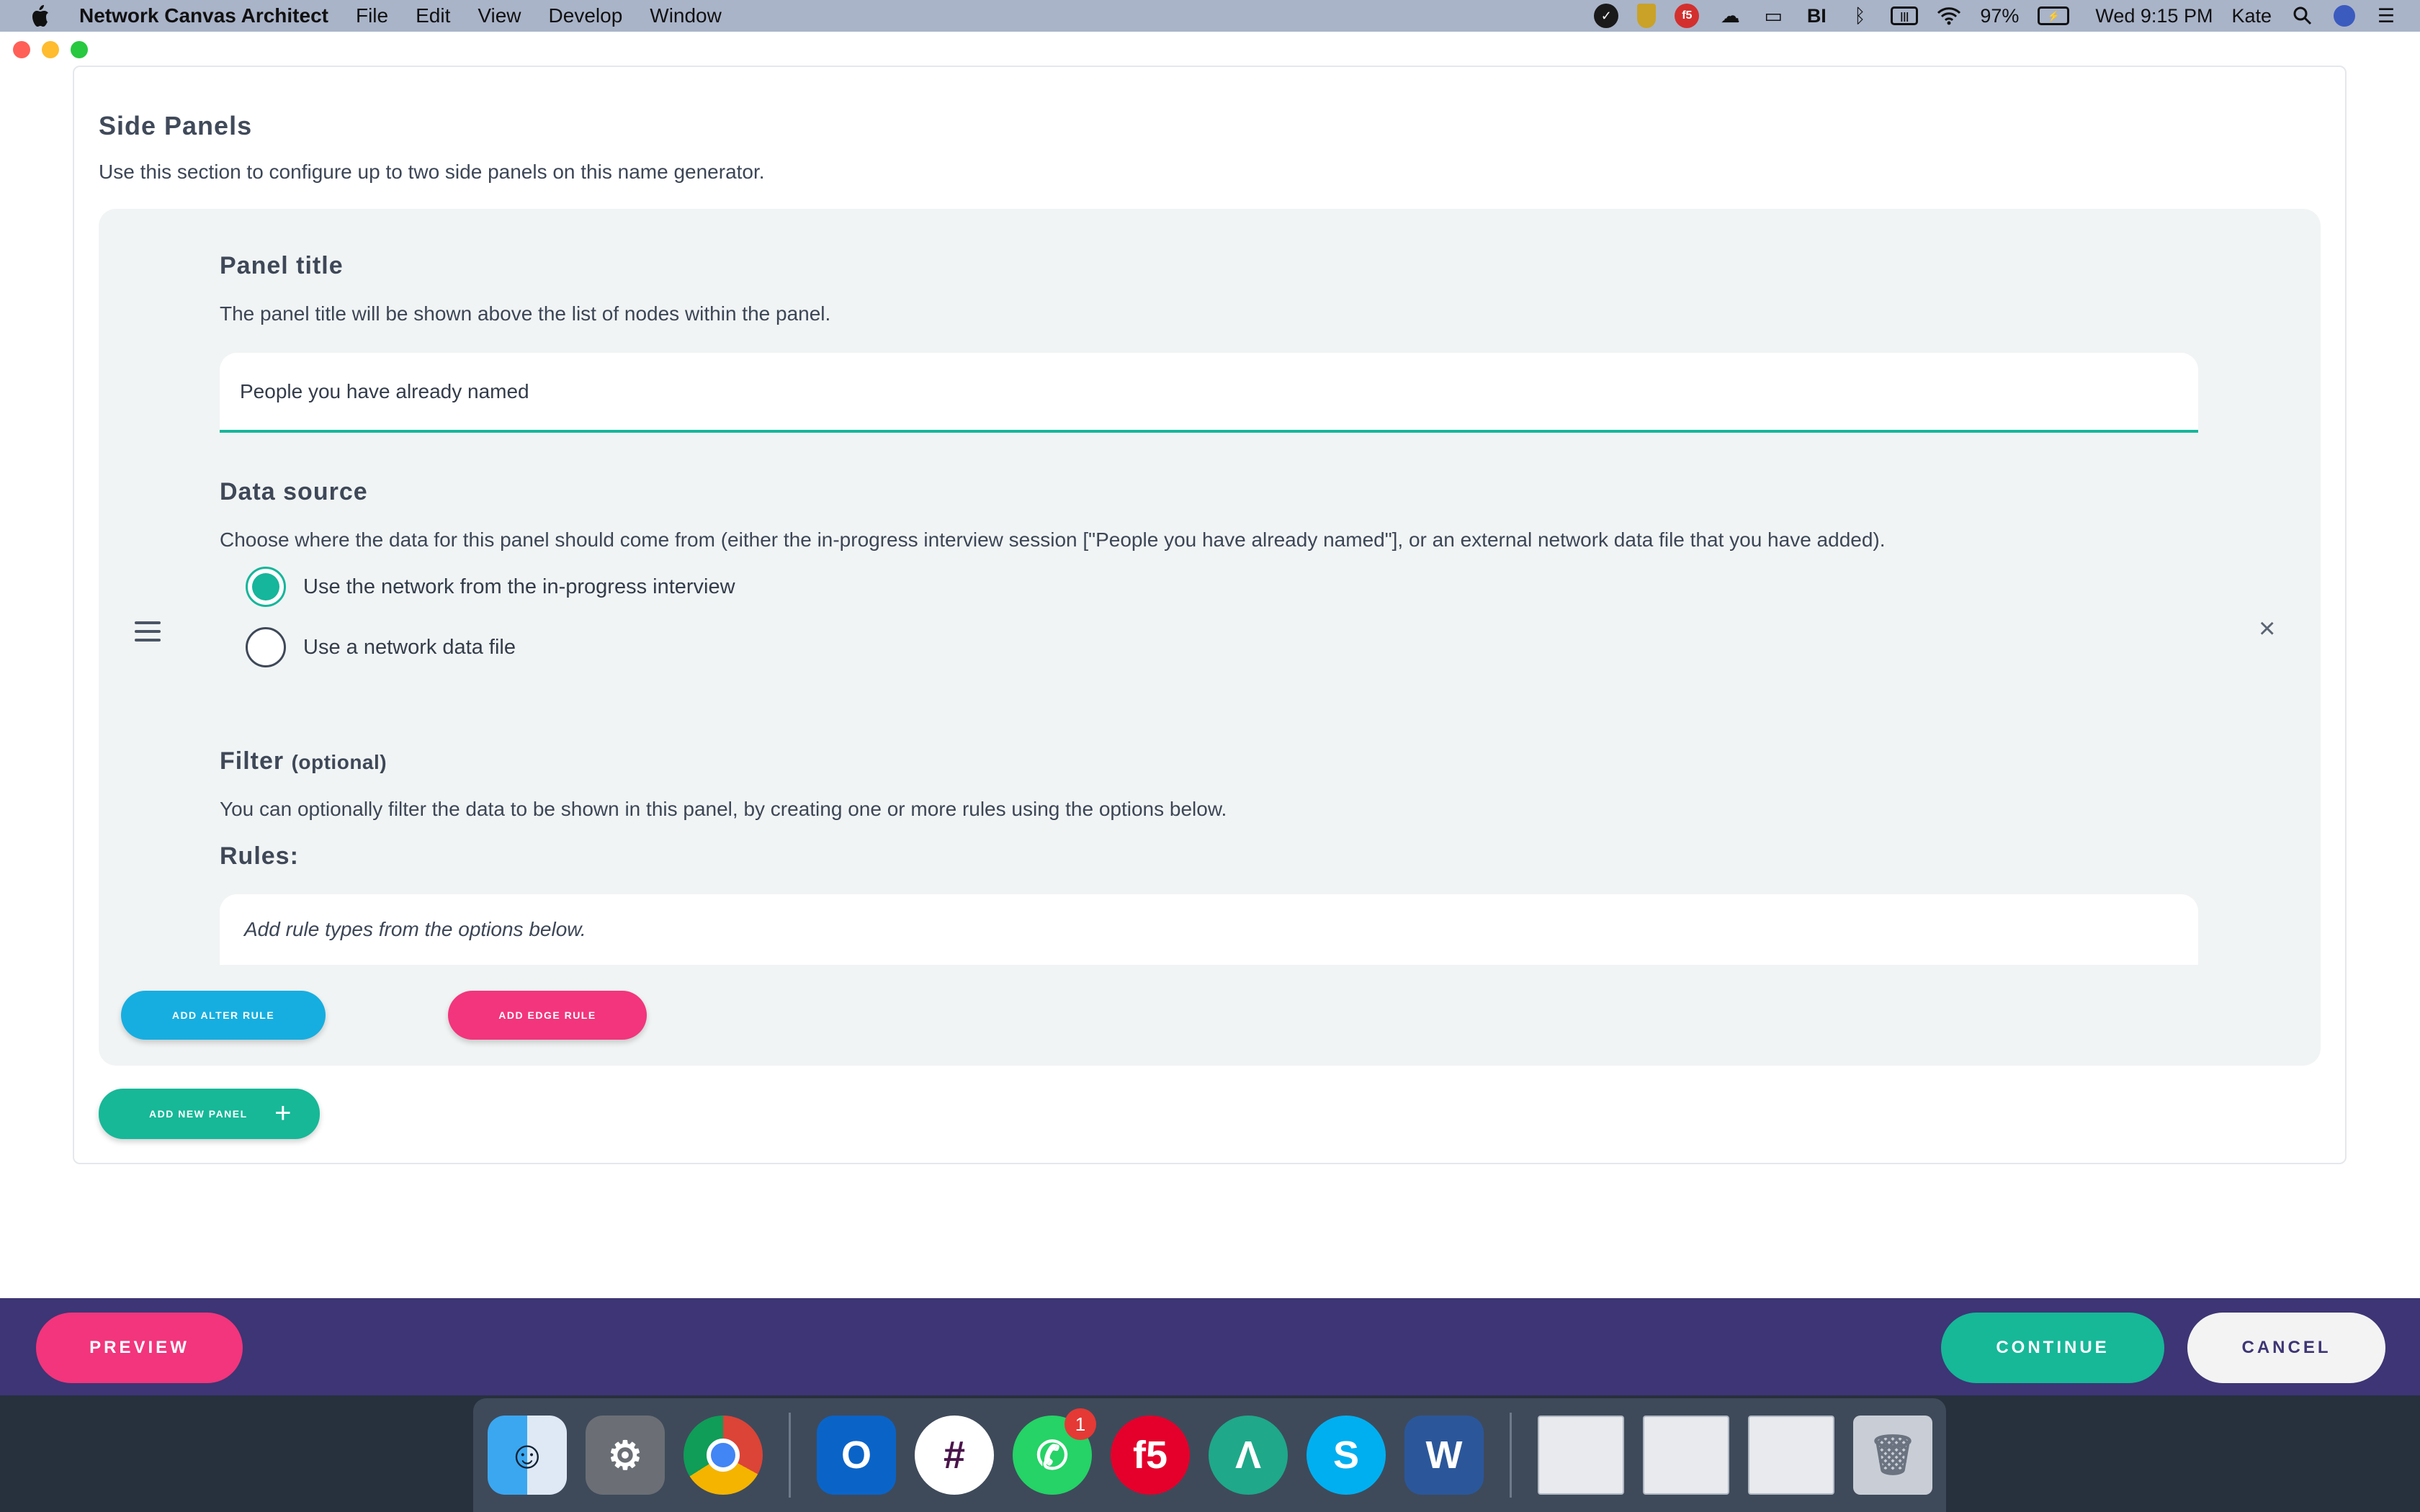 The image size is (2420, 1512). Describe the element at coordinates (1346, 1455) in the screenshot. I see `skype-icon: S` at that location.